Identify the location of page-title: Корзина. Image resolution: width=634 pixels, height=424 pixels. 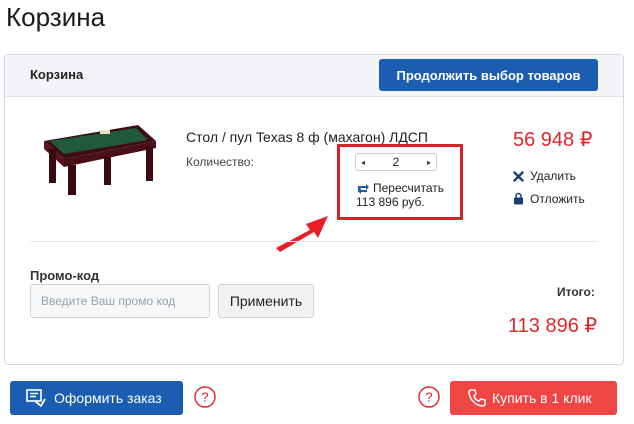
(56, 17).